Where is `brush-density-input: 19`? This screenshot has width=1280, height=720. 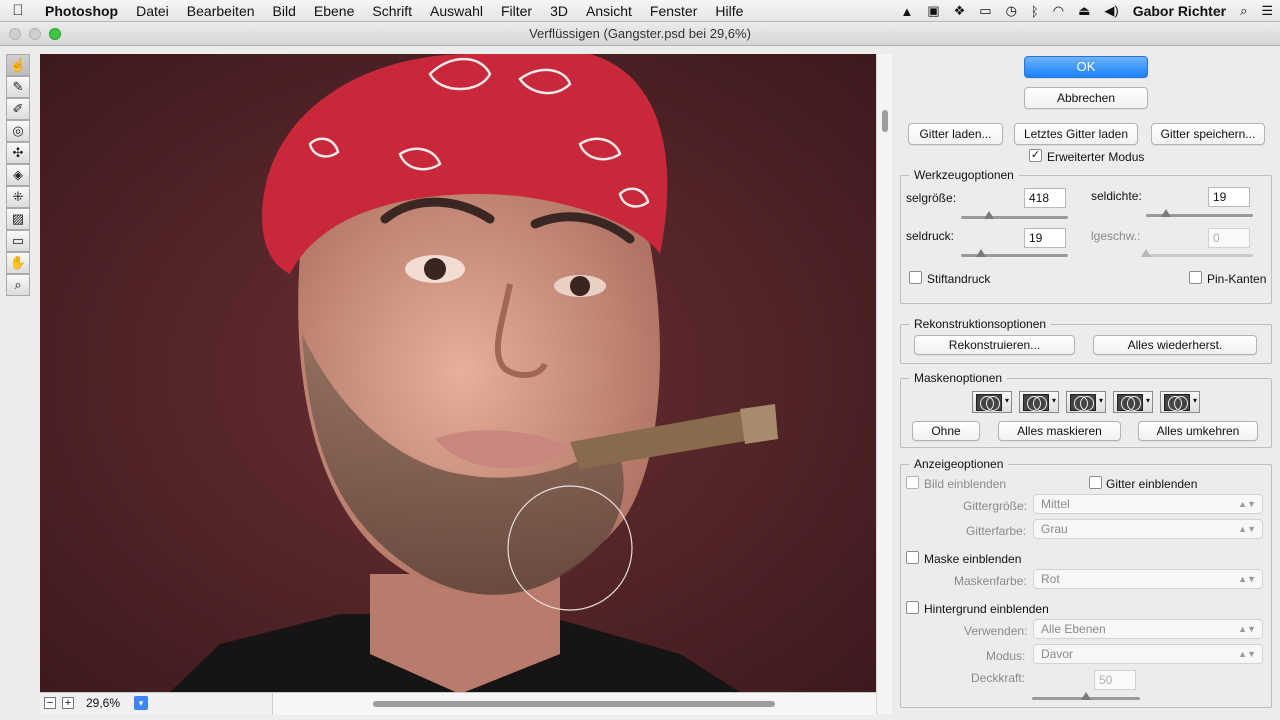
brush-density-input: 19 is located at coordinates (1229, 197).